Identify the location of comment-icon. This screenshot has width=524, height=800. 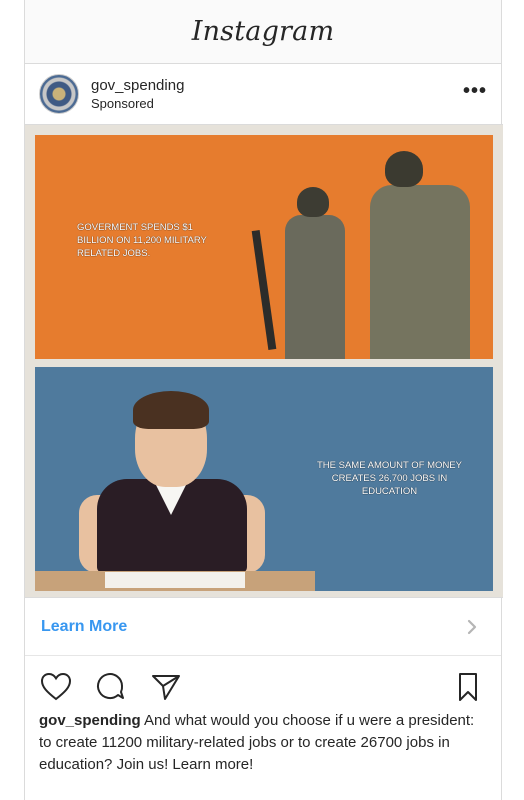
(110, 687).